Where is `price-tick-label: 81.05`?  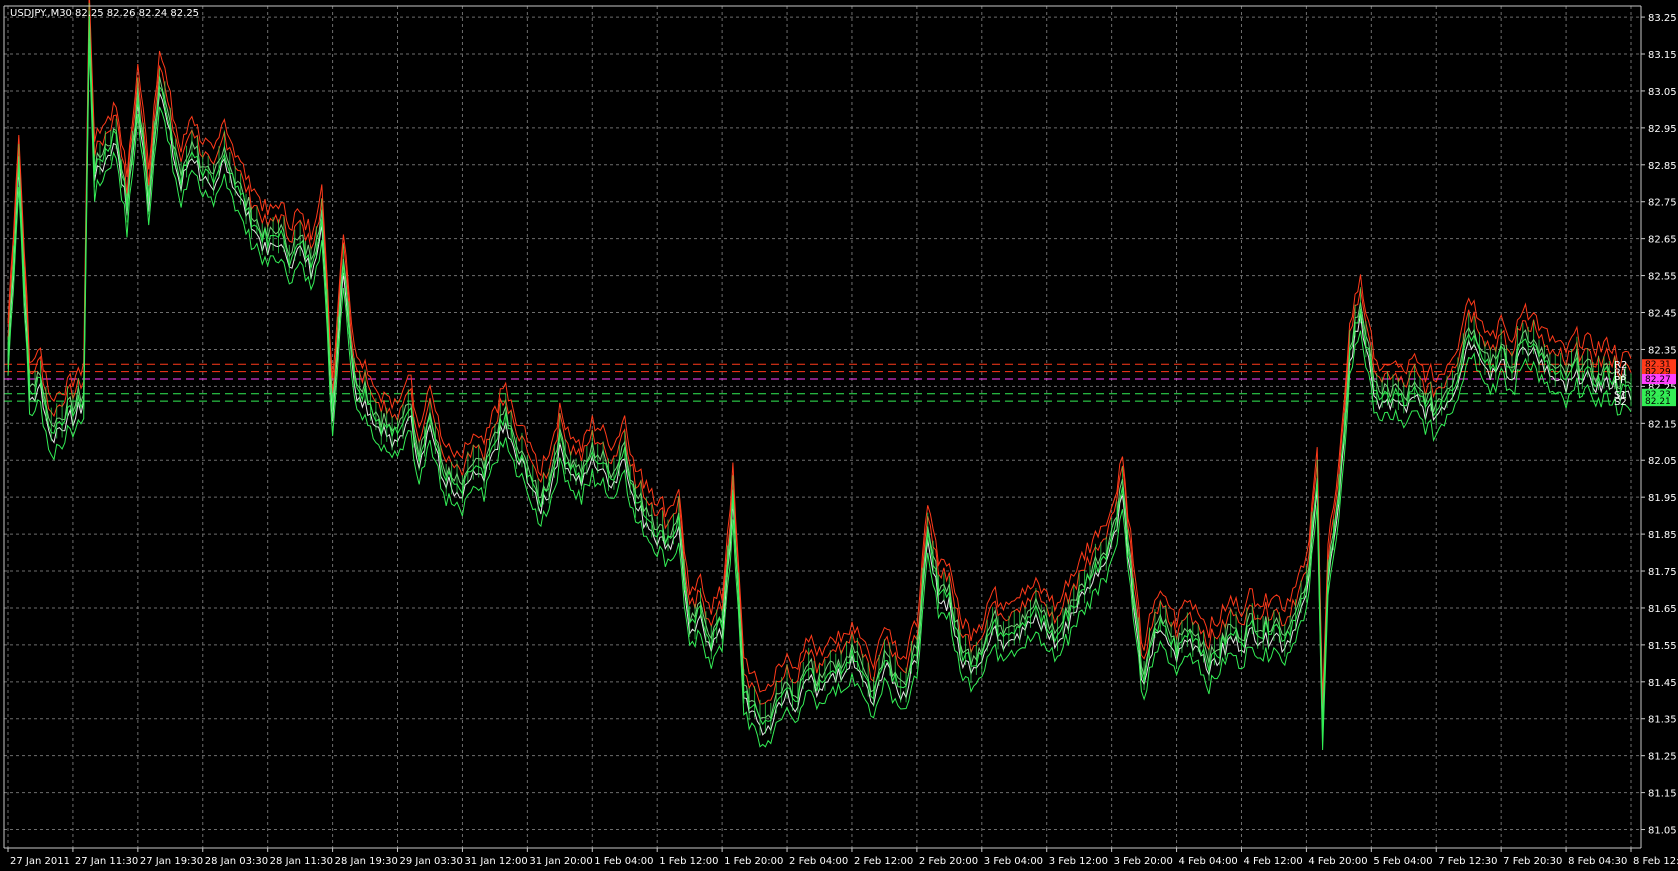 price-tick-label: 81.05 is located at coordinates (1662, 831).